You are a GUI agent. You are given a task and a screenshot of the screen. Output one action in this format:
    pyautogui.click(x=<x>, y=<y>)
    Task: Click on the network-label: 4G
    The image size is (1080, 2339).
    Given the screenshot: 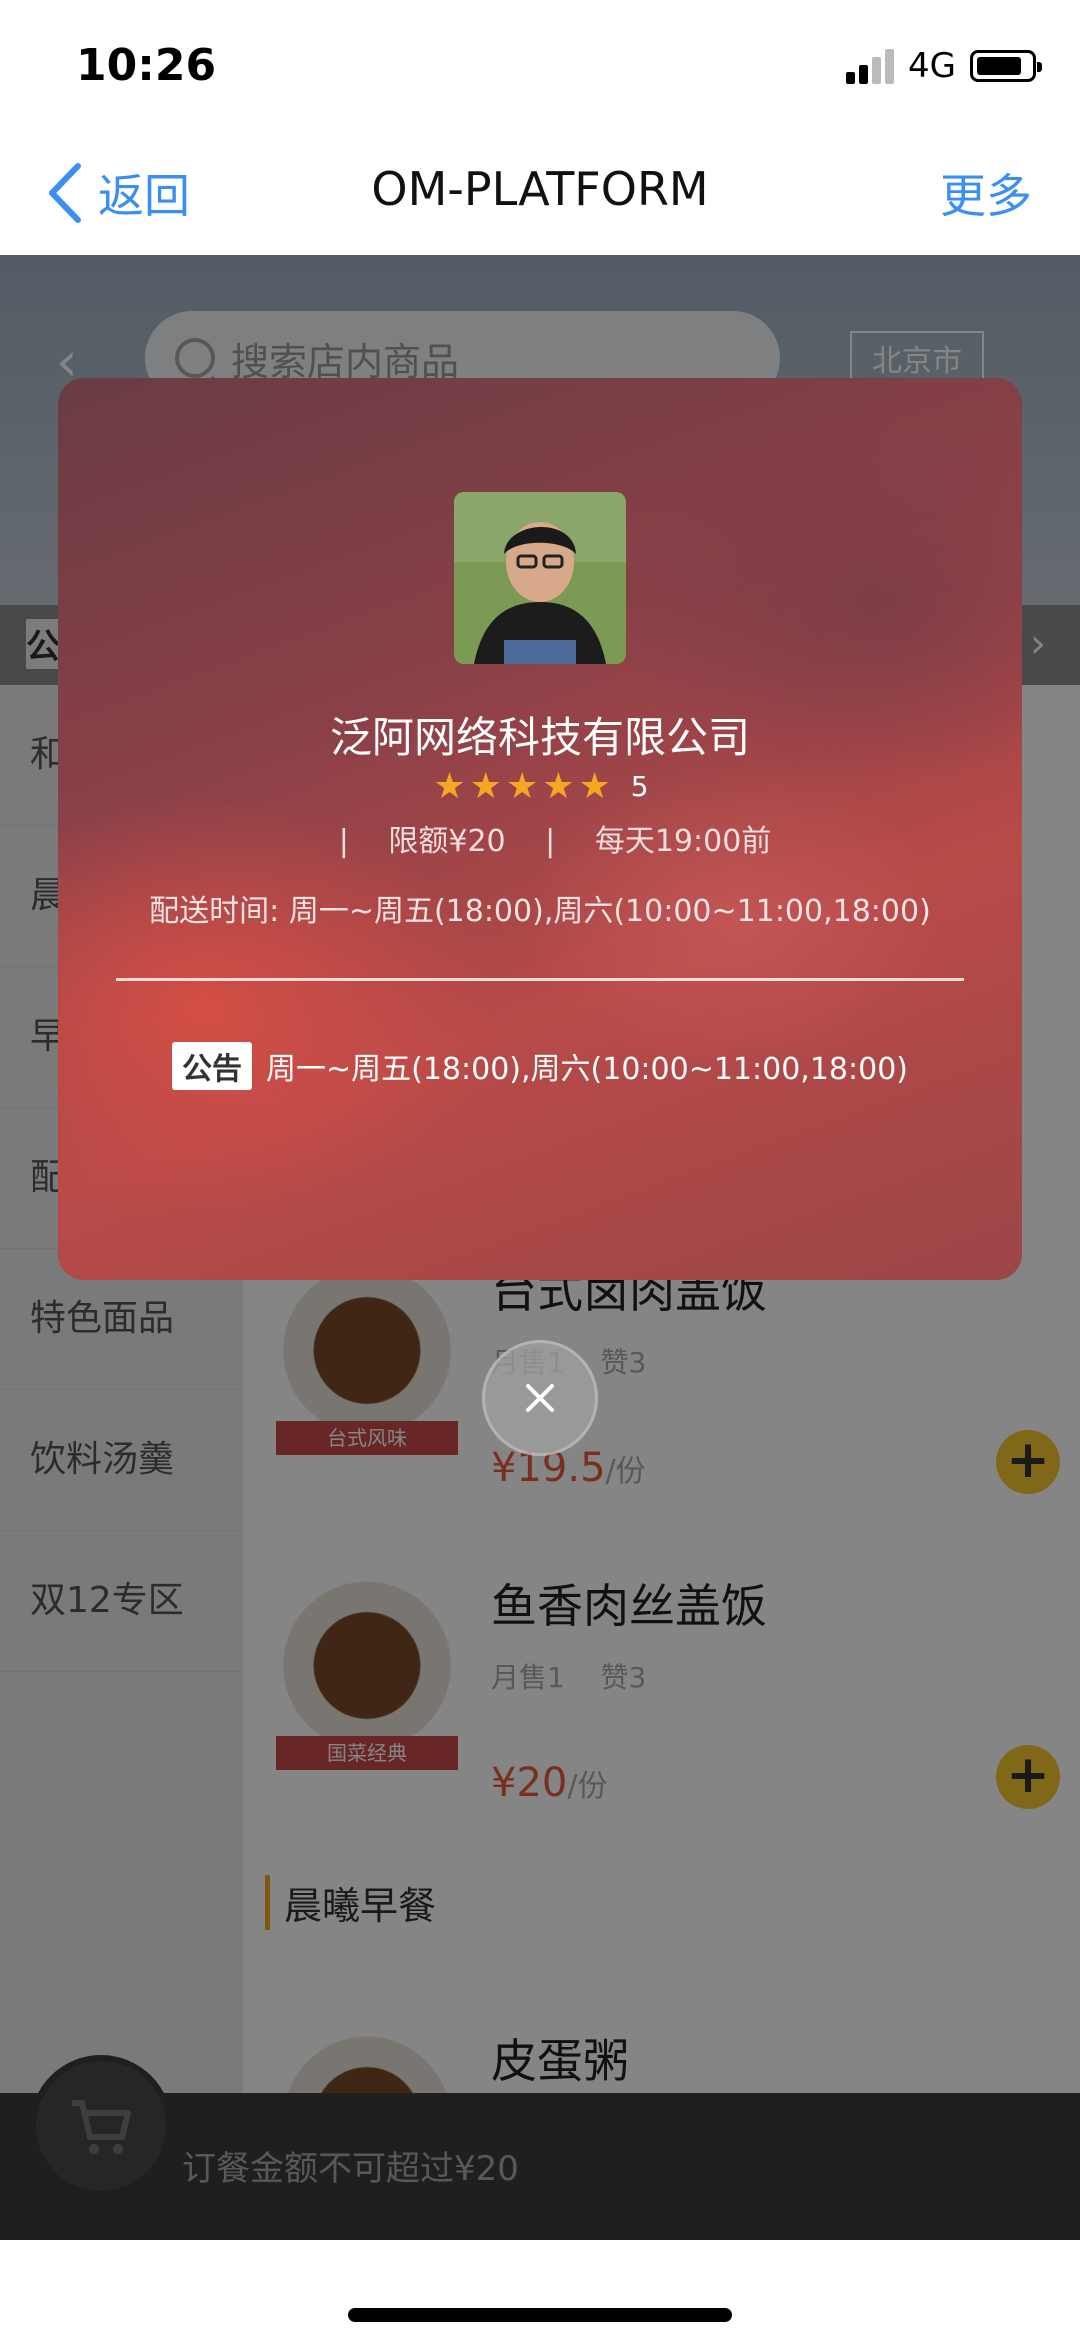 What is the action you would take?
    pyautogui.click(x=932, y=66)
    